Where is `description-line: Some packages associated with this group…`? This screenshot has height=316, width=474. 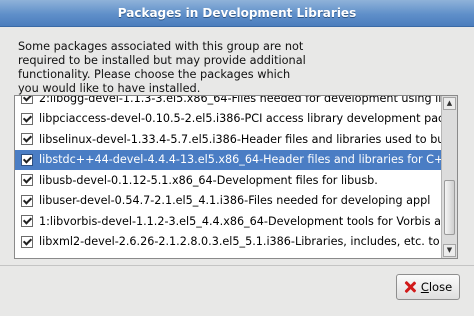
description-line: Some packages associated with this group… is located at coordinates (161, 46).